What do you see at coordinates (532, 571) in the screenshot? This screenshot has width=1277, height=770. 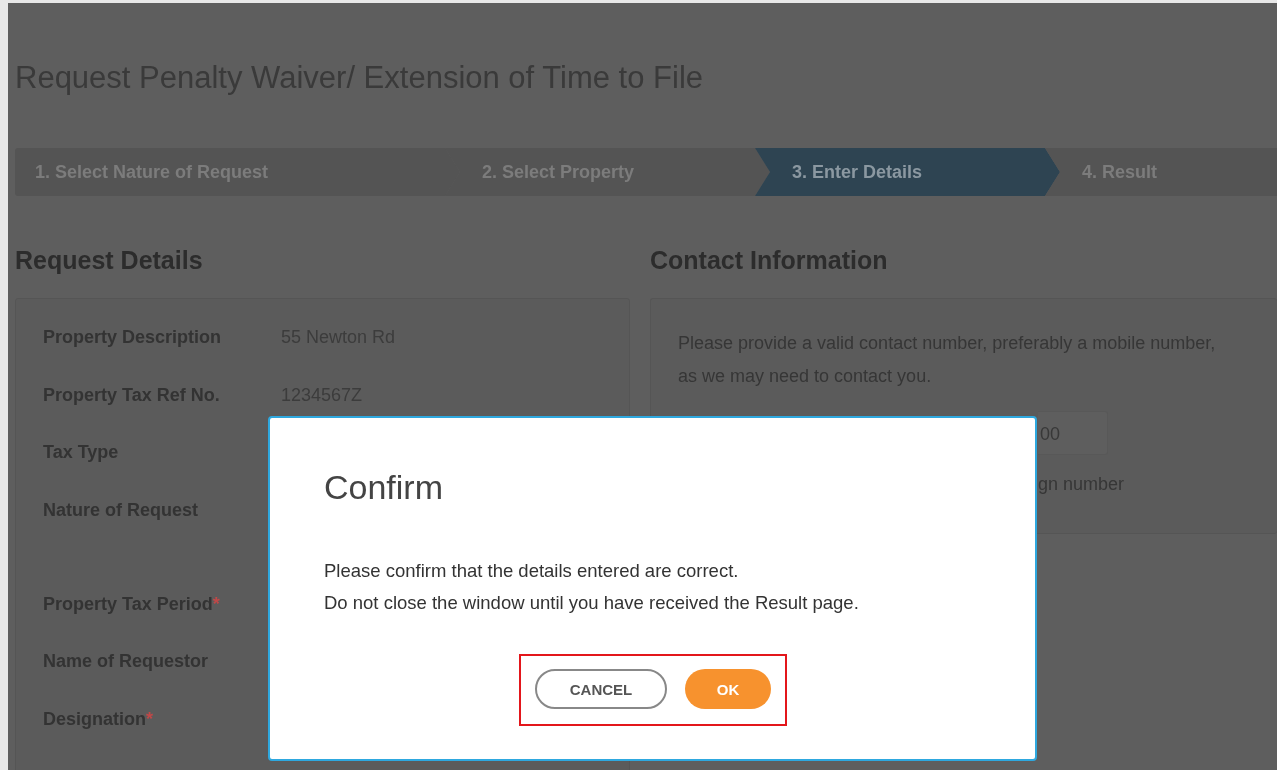 I see `dialog-message: Please confirm that the details entered are correct.` at bounding box center [532, 571].